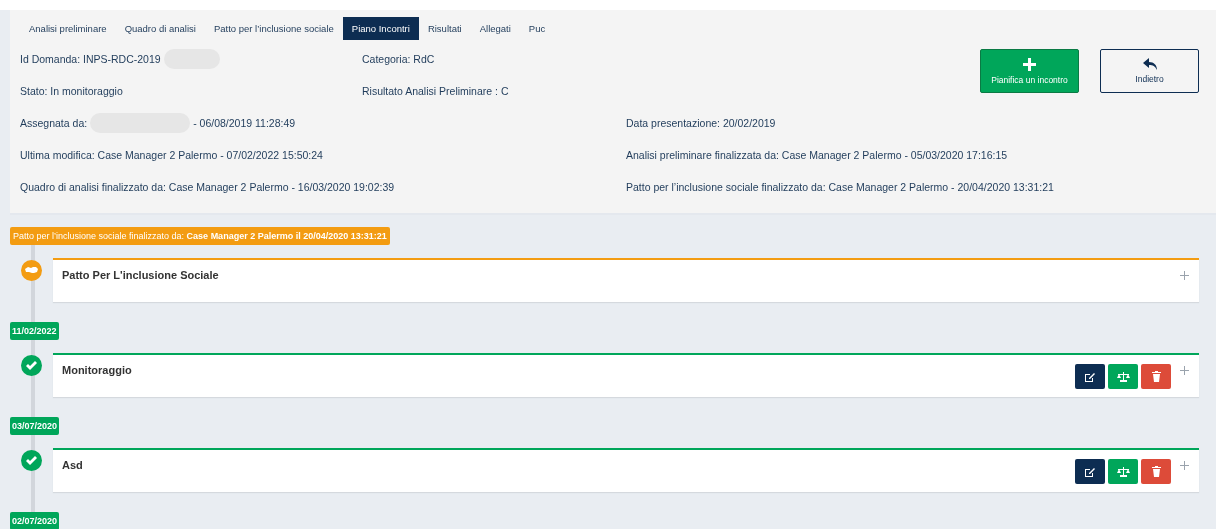  Describe the element at coordinates (35, 520) in the screenshot. I see `date-badge: 02/07/2020` at that location.